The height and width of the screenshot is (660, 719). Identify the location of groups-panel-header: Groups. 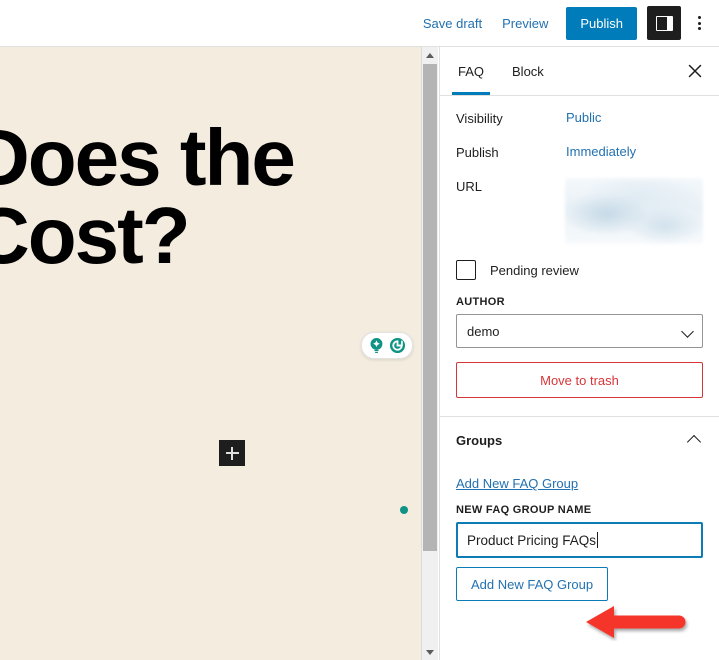
(579, 437).